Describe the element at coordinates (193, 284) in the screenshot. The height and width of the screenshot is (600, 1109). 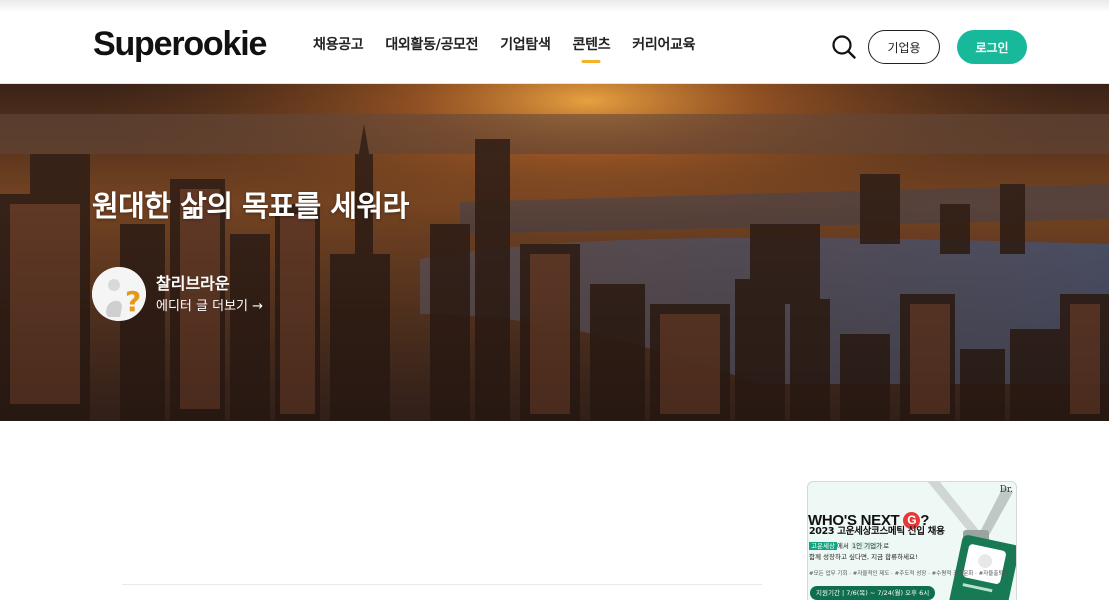
I see `author-name: 찰리브라운` at that location.